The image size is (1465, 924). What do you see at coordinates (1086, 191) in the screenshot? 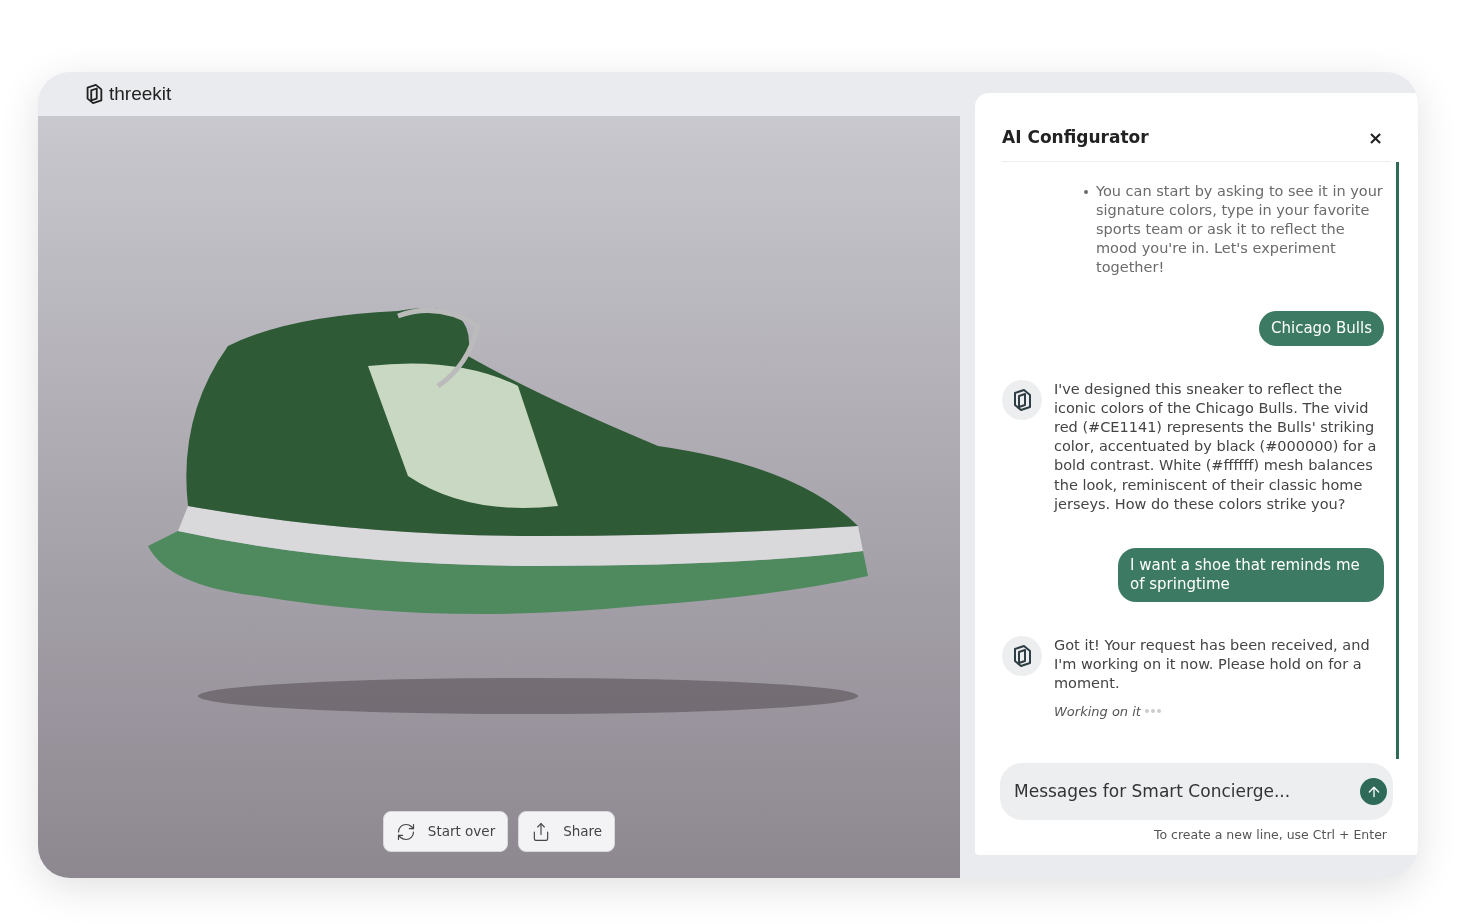
I see `bullet-icon` at bounding box center [1086, 191].